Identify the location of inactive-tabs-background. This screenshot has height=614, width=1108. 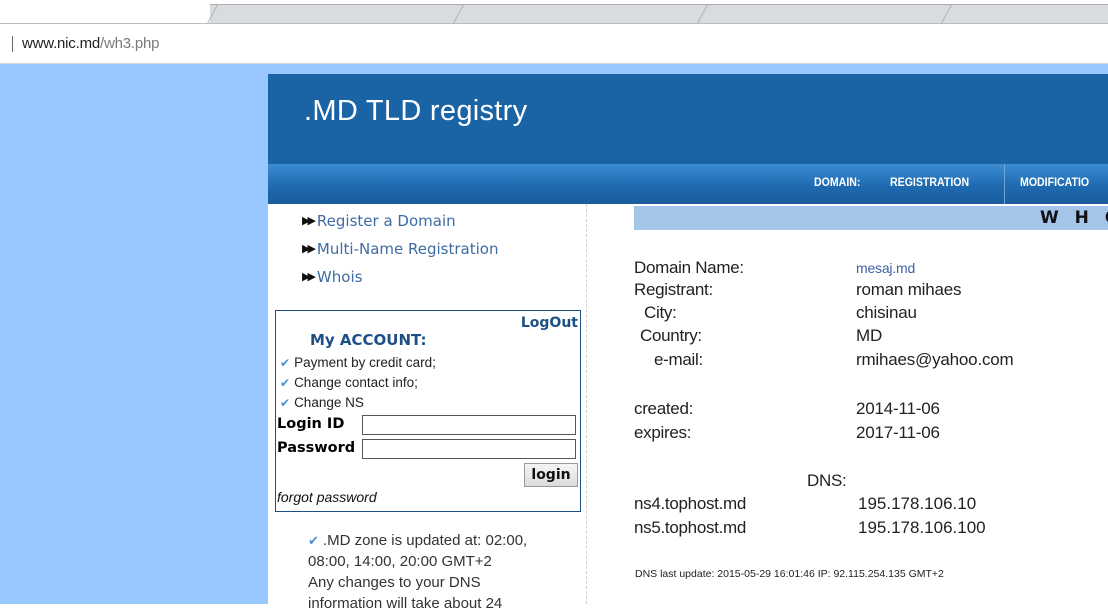
(659, 14).